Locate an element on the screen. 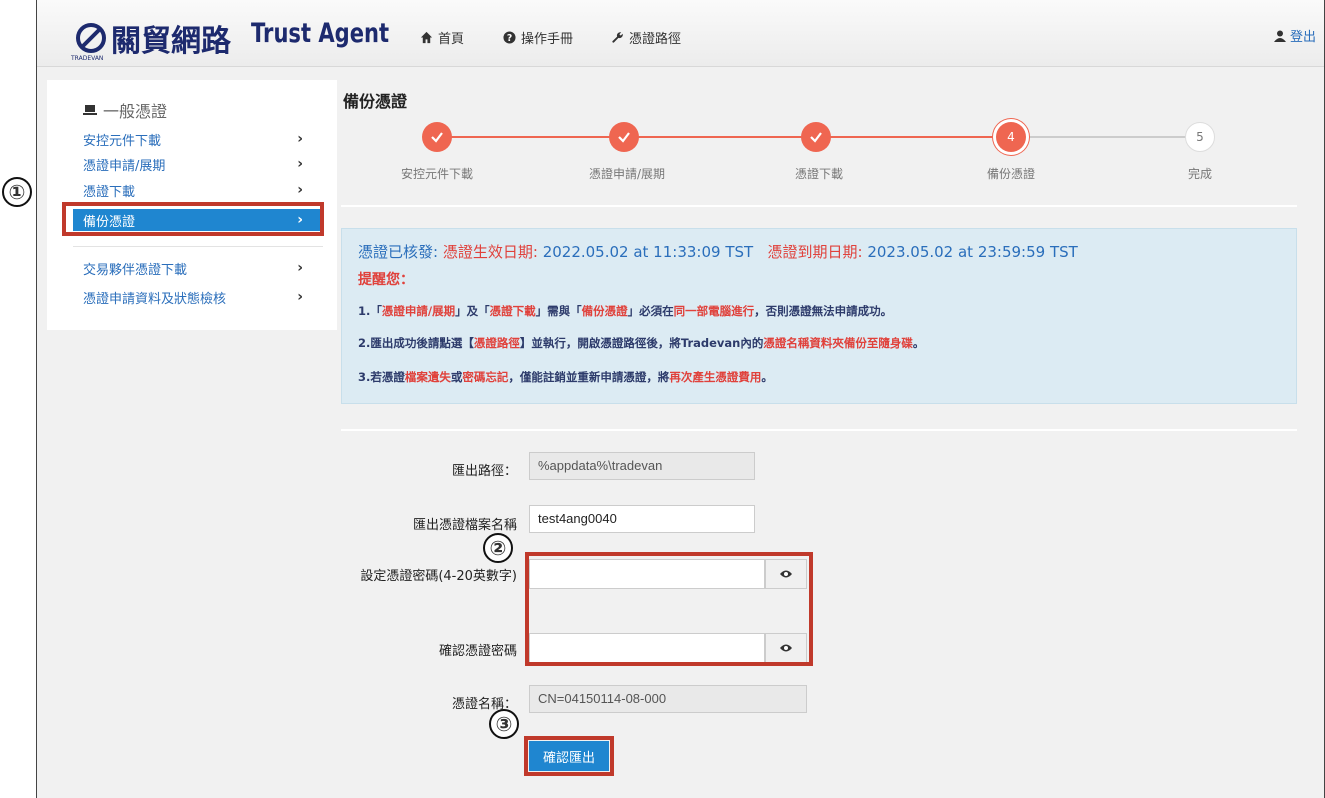  sidebar-item-partner-download: 交易夥伴憑證下載 › is located at coordinates (203, 268).